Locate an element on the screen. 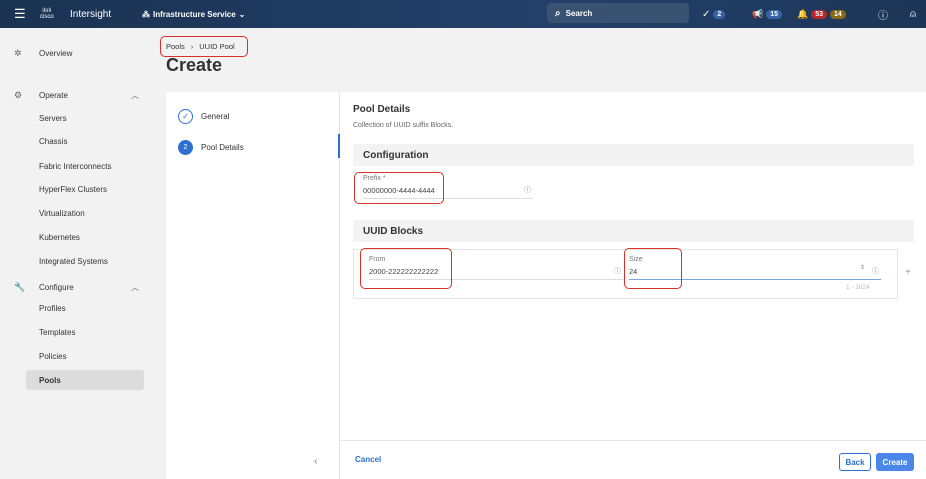  chevron-down-icon: ⌄ is located at coordinates (242, 14).